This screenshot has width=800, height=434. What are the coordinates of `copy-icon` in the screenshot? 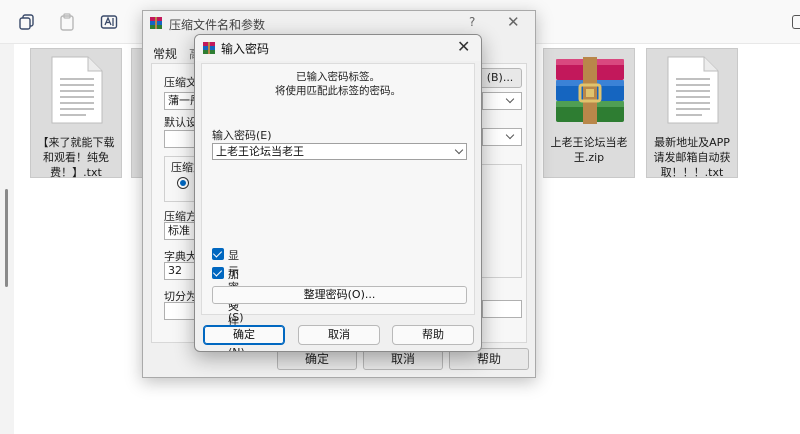 It's located at (27, 22).